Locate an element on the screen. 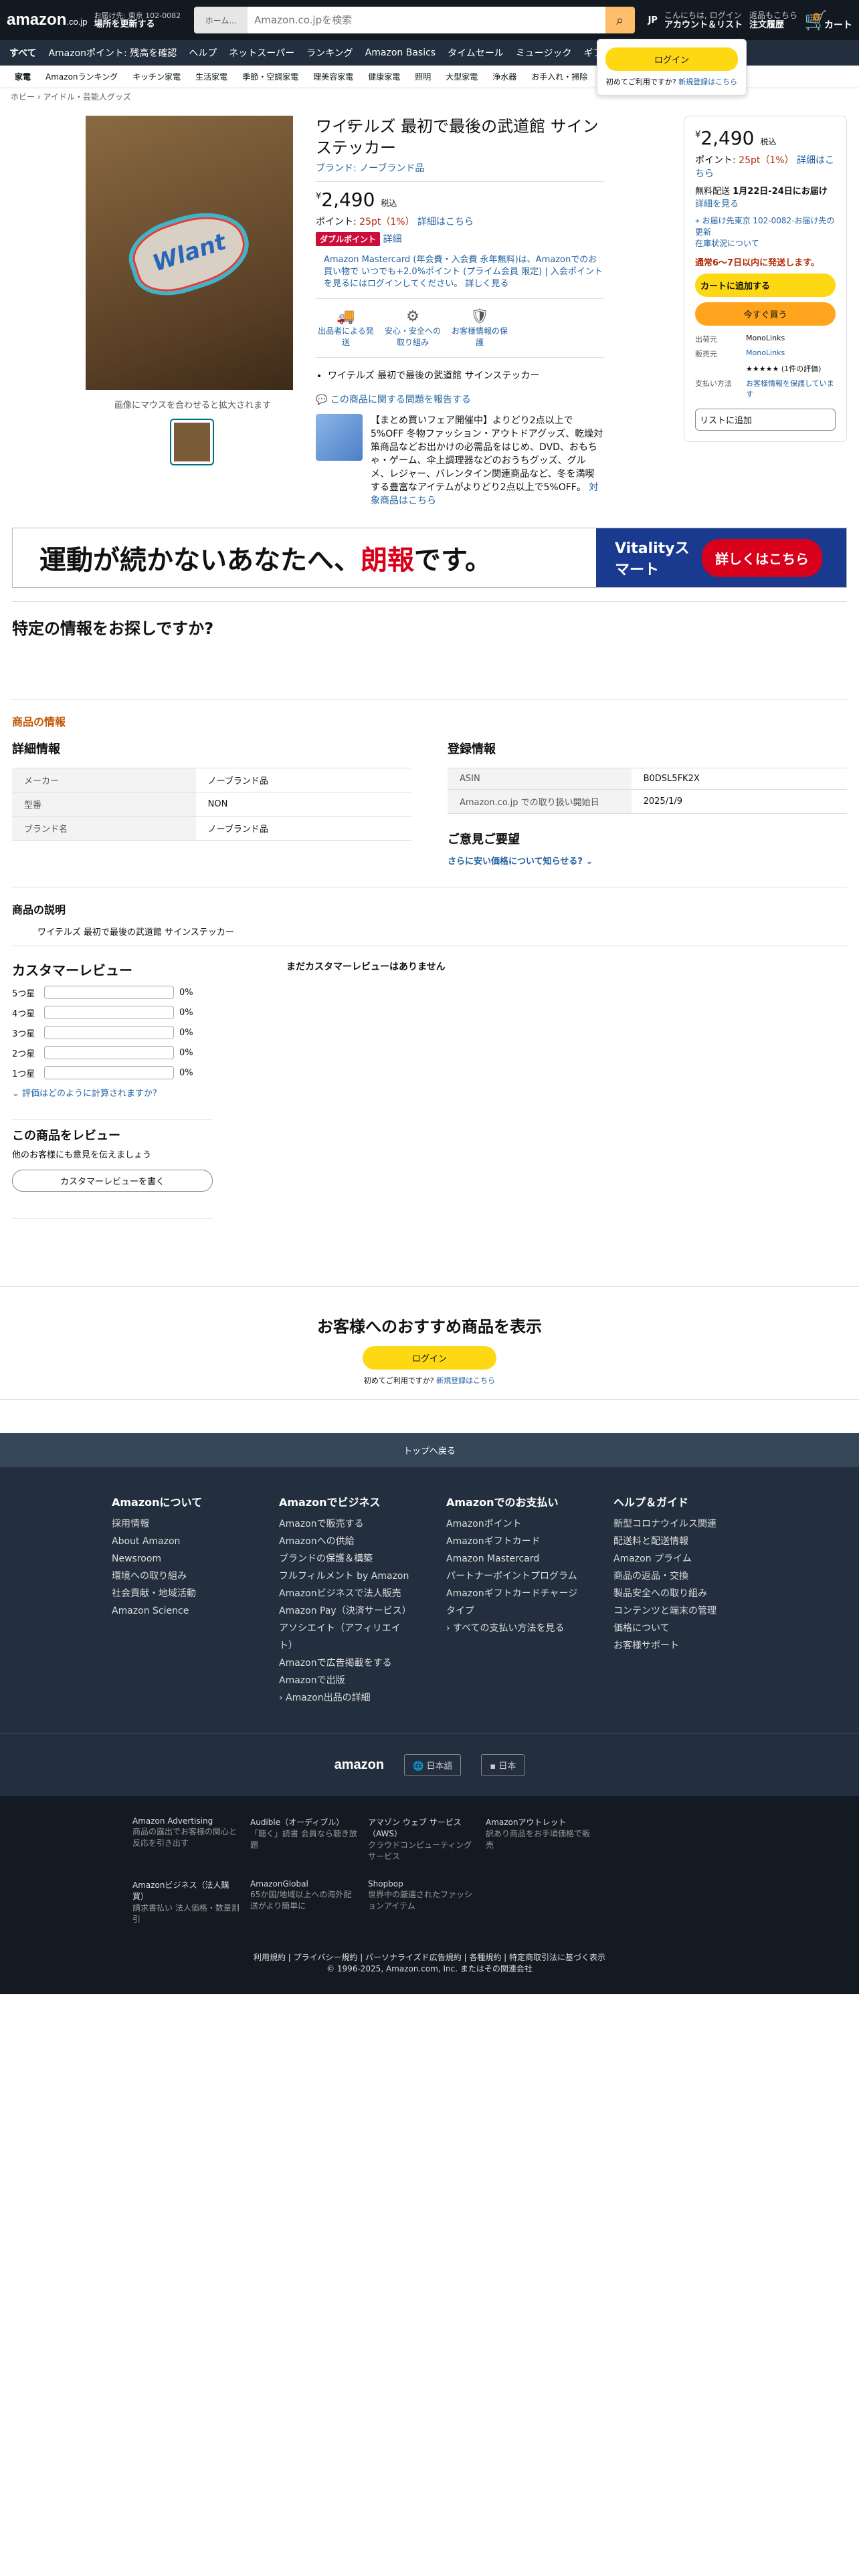 Image resolution: width=859 pixels, height=2576 pixels. footer-service: Audible（オーディブル） 「聴く」読書 会員なら聴き放題 is located at coordinates (303, 1839).